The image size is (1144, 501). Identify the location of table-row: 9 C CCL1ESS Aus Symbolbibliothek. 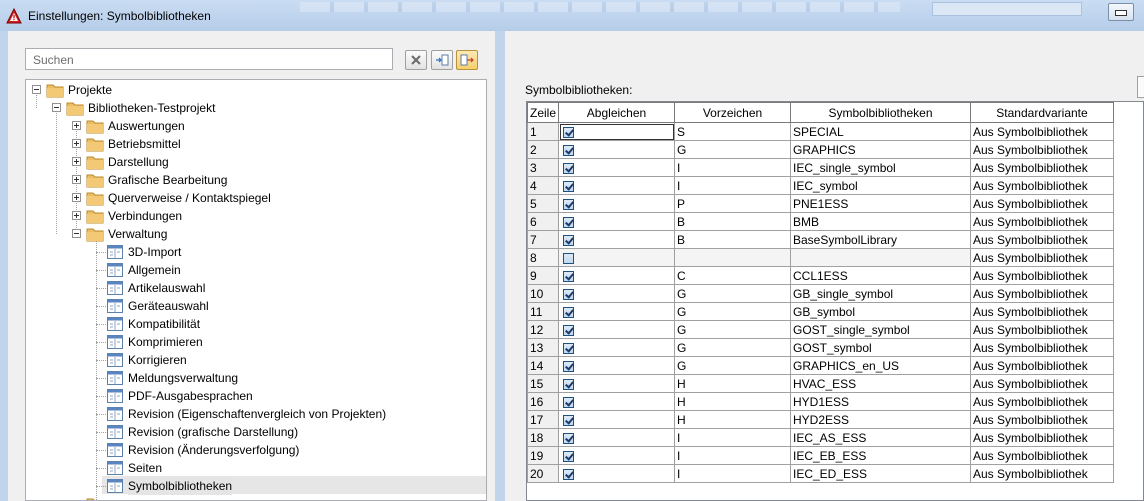
(820, 275).